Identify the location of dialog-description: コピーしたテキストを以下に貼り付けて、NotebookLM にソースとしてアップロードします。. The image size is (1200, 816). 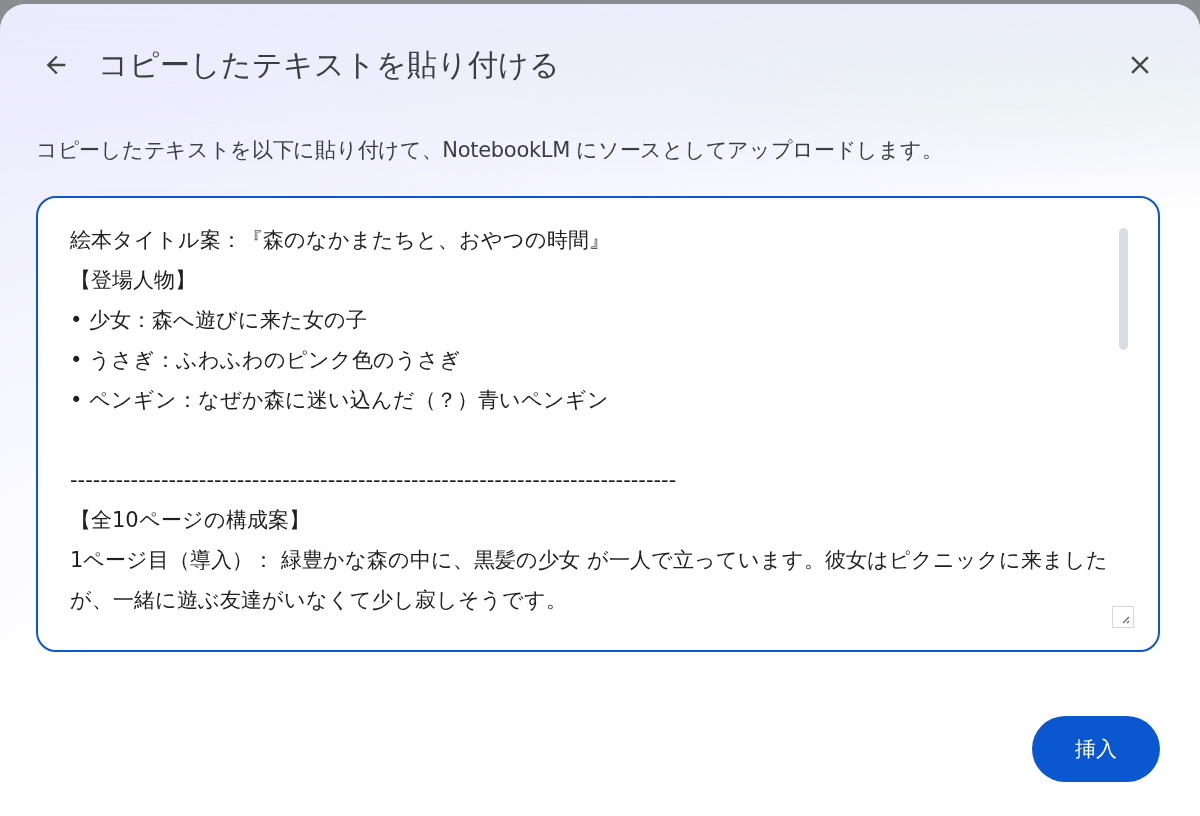
(490, 150).